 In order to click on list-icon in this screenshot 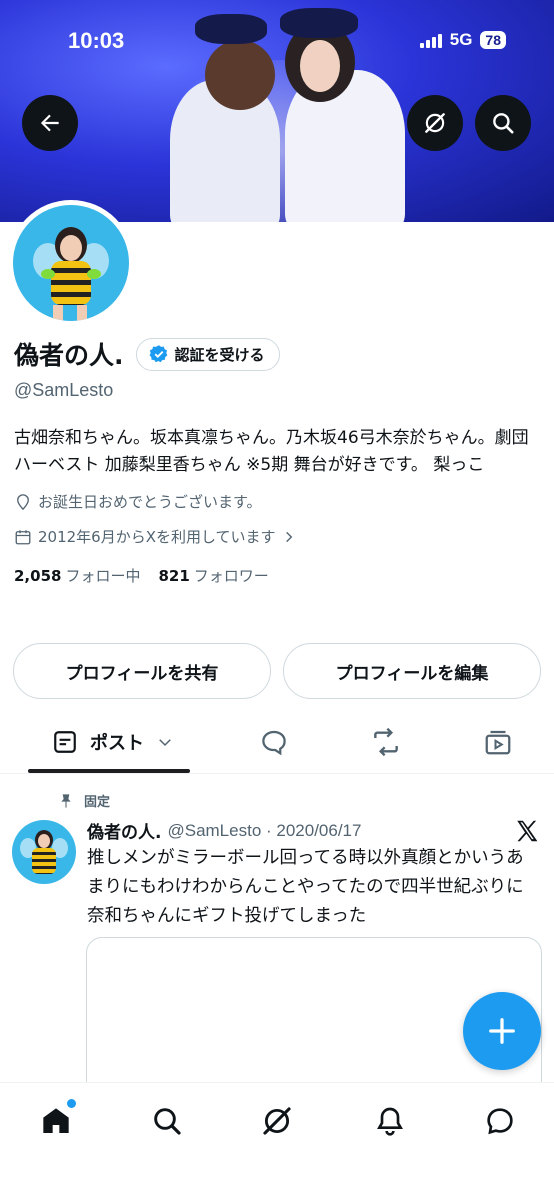, I will do `click(65, 742)`.